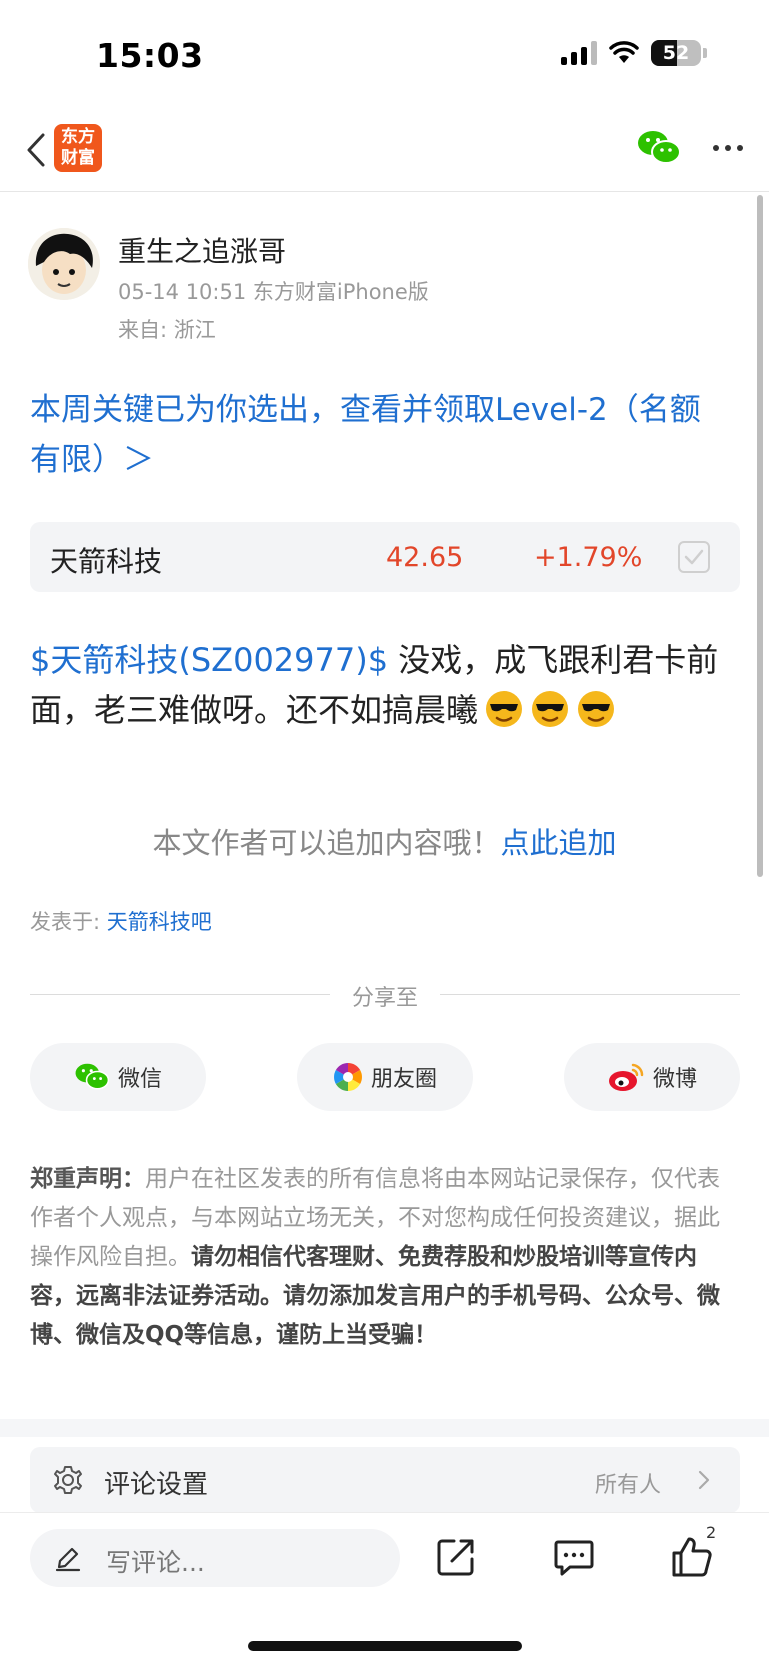 The image size is (769, 1665). What do you see at coordinates (384, 1588) in the screenshot?
I see `bottom-bar: 写评论... 2` at bounding box center [384, 1588].